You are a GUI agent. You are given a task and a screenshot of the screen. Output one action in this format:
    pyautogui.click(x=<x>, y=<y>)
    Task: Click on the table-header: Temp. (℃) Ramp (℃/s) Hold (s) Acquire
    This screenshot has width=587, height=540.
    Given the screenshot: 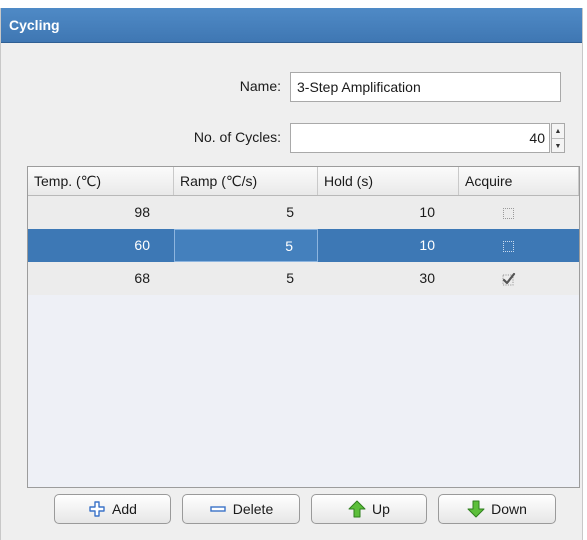 What is the action you would take?
    pyautogui.click(x=303, y=181)
    